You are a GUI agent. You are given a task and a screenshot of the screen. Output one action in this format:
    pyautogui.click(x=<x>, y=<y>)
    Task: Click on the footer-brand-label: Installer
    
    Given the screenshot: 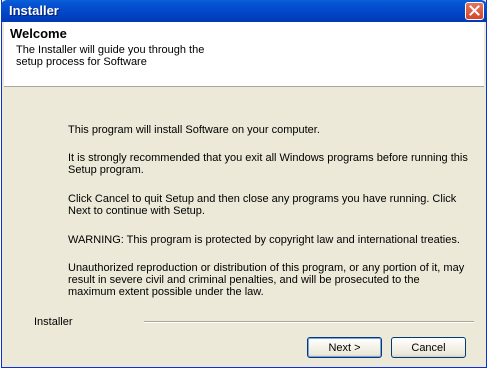 What is the action you would take?
    pyautogui.click(x=53, y=322)
    